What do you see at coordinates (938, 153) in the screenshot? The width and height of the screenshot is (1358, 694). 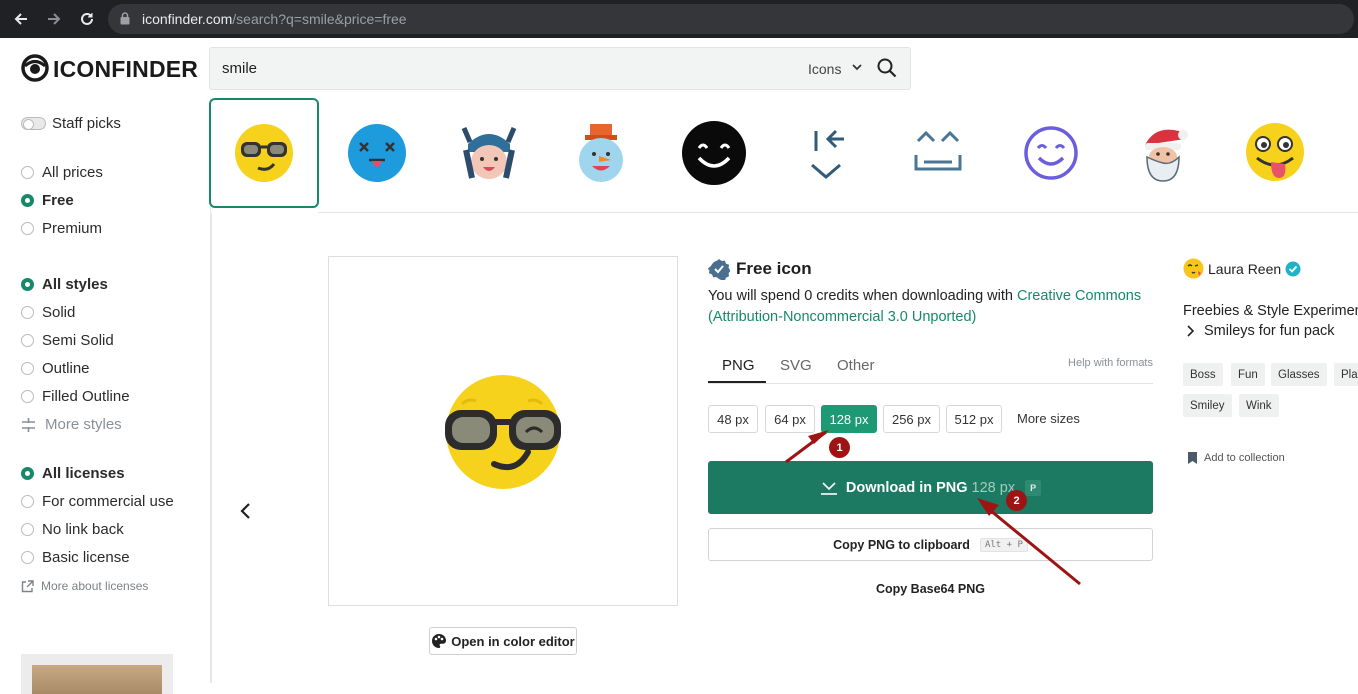 I see `strip-icon-happy-eyes` at bounding box center [938, 153].